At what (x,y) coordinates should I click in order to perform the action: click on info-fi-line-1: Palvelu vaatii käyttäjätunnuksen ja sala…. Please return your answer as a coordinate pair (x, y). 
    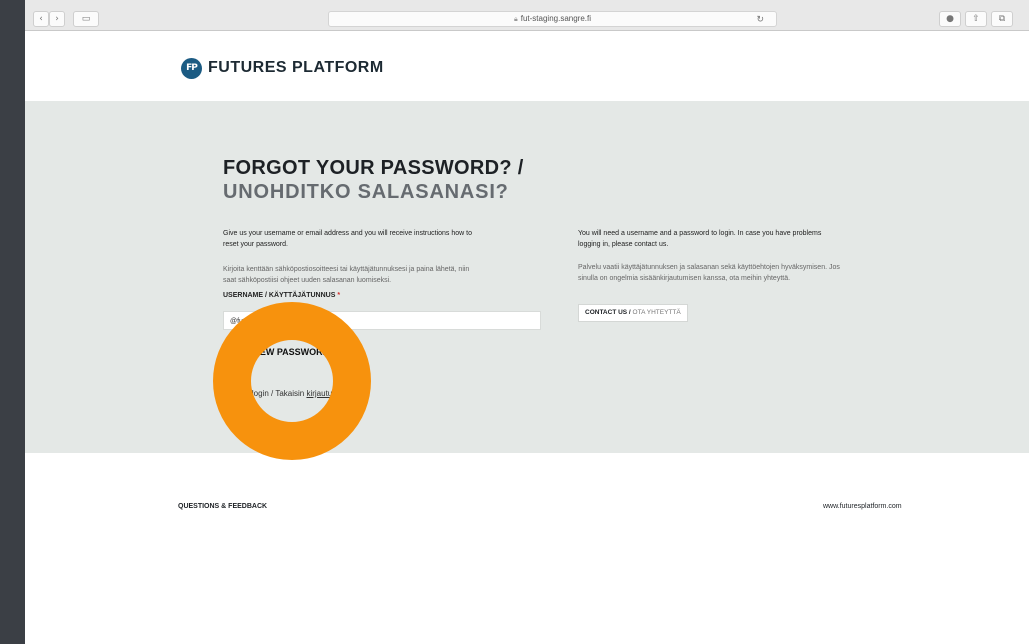
    Looking at the image, I should click on (709, 267).